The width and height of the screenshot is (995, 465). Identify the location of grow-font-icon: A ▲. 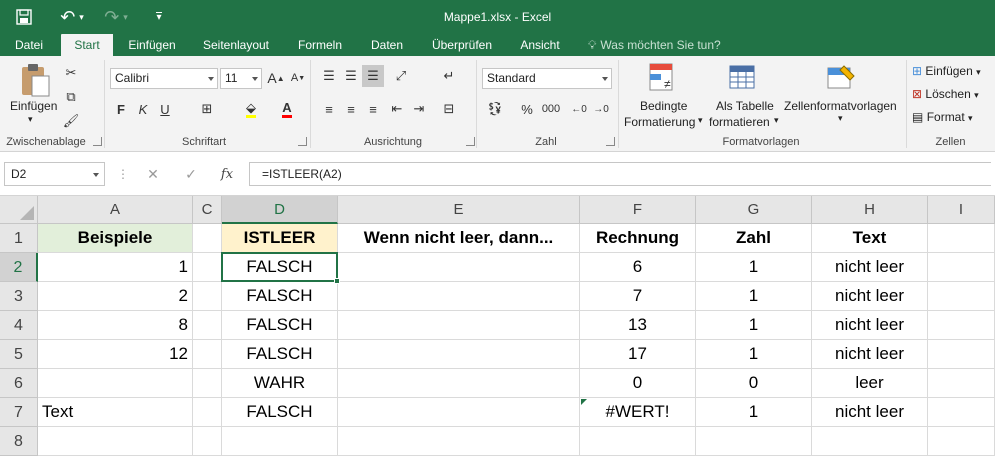
(276, 78).